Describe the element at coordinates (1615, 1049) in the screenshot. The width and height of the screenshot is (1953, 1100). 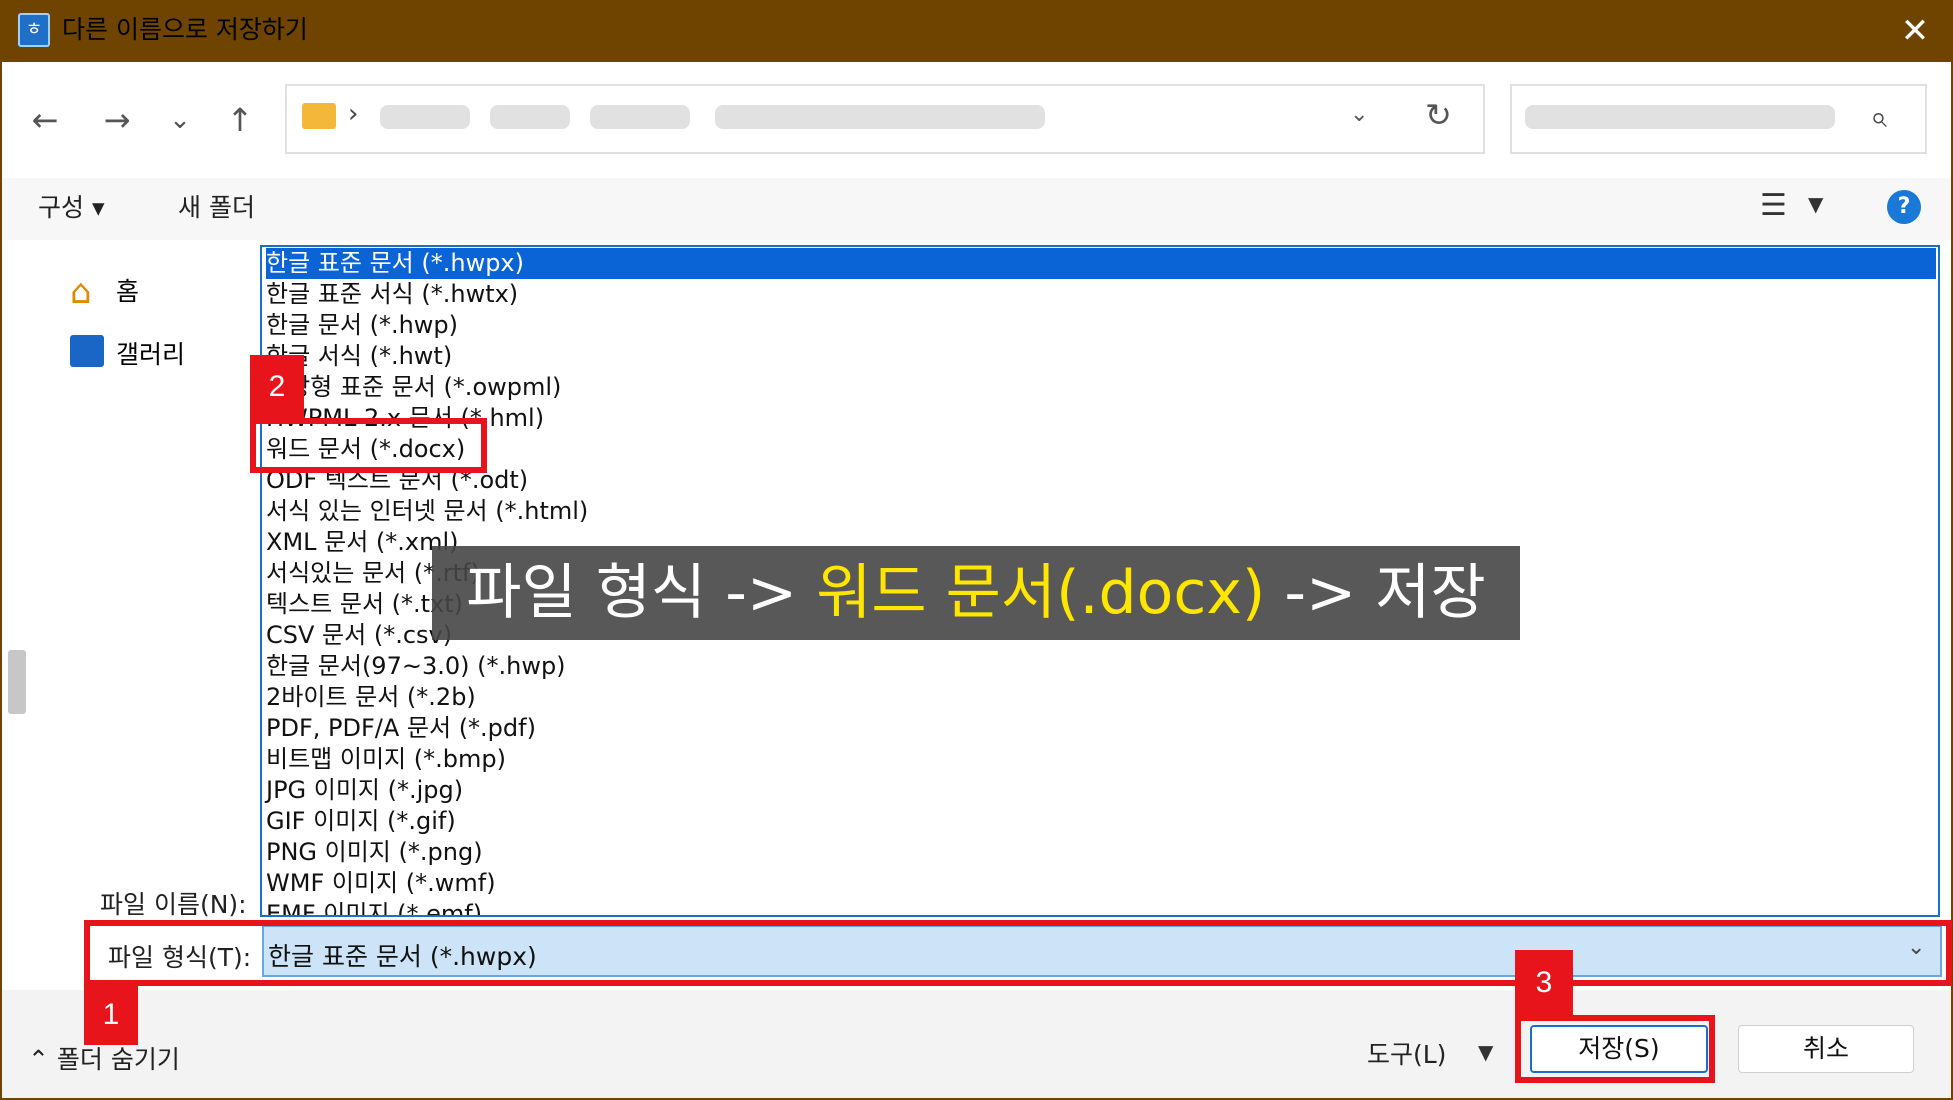
I see `annotation-box-save` at that location.